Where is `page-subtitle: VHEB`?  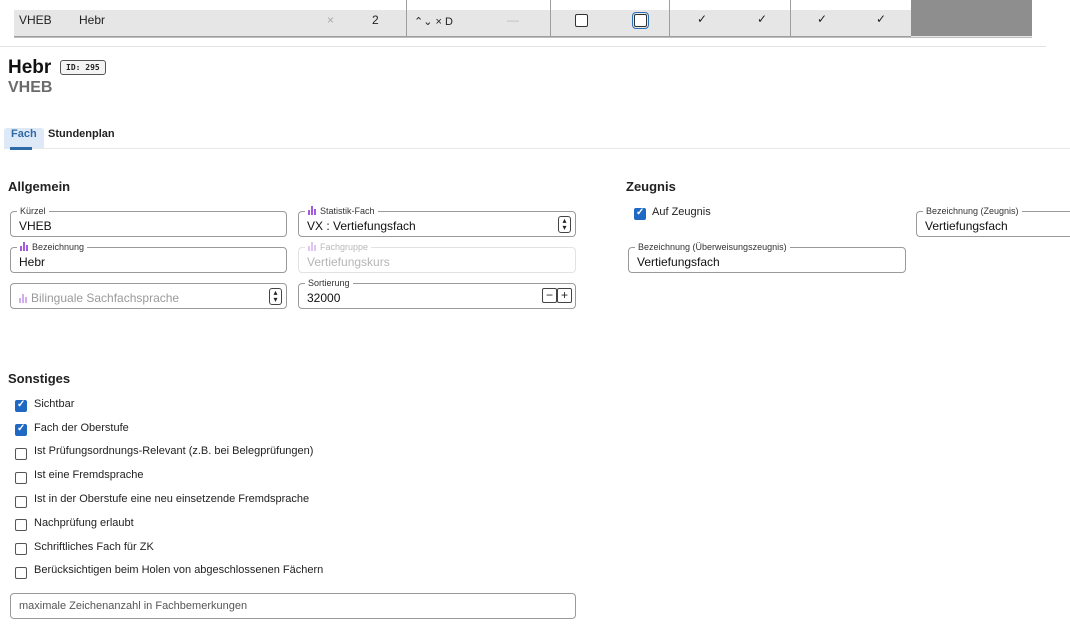
page-subtitle: VHEB is located at coordinates (30, 87).